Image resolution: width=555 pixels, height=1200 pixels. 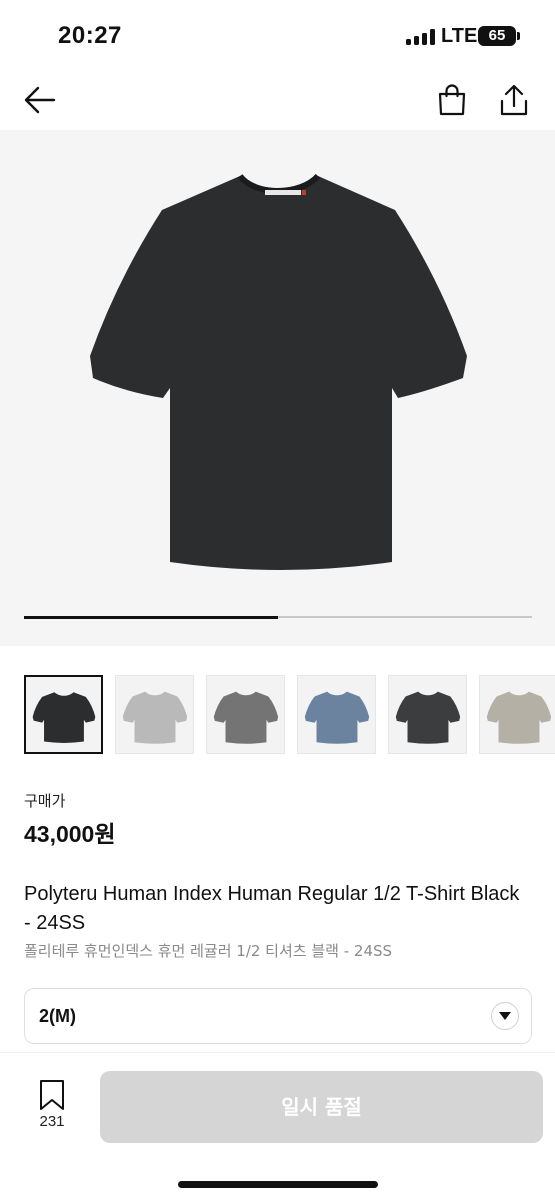 What do you see at coordinates (151, 617) in the screenshot?
I see `gallery-progress-fill` at bounding box center [151, 617].